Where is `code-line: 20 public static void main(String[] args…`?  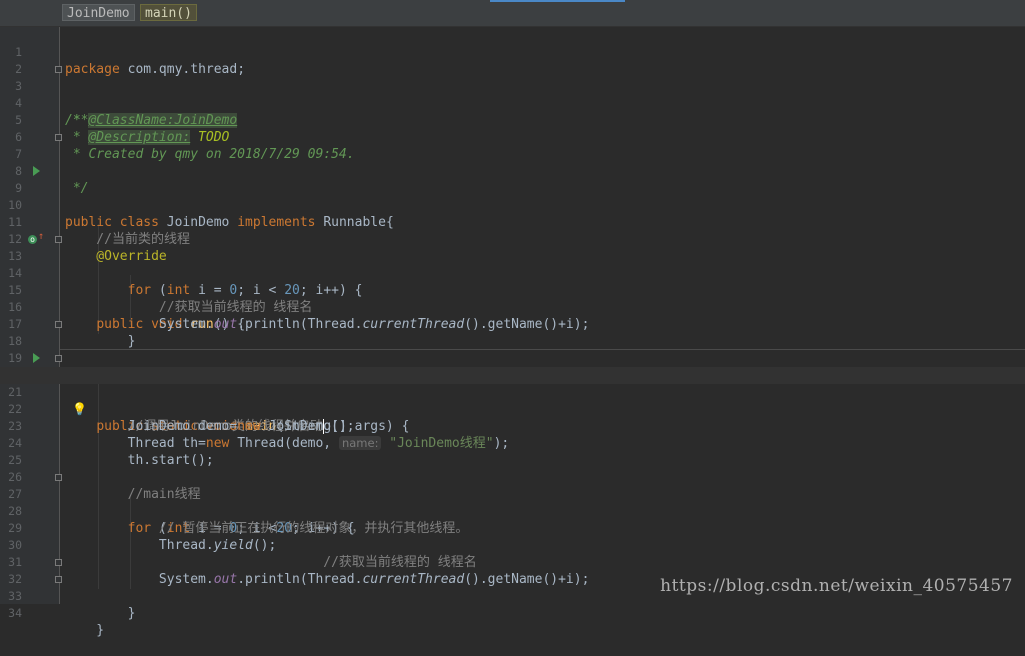 code-line: 20 public static void main(String[] args… is located at coordinates (512, 392).